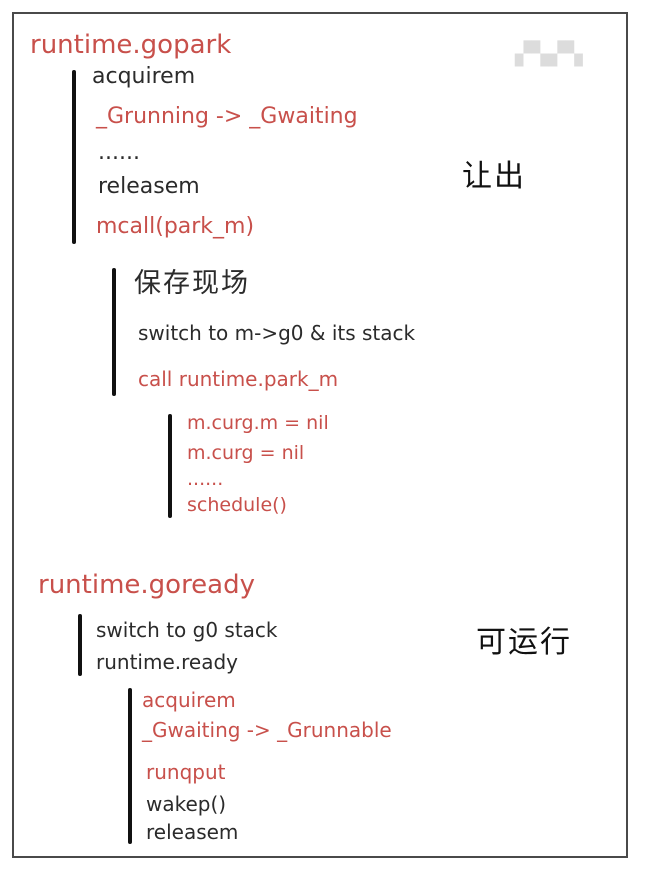 The height and width of the screenshot is (873, 648). What do you see at coordinates (192, 832) in the screenshot?
I see `ready-line-releasem: releasem` at bounding box center [192, 832].